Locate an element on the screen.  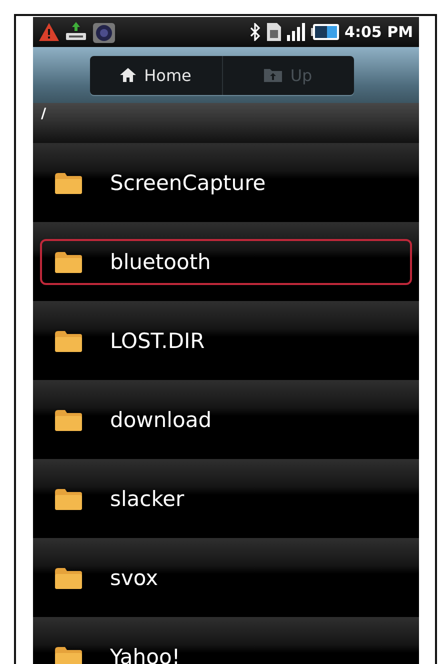
warning-icon is located at coordinates (49, 32).